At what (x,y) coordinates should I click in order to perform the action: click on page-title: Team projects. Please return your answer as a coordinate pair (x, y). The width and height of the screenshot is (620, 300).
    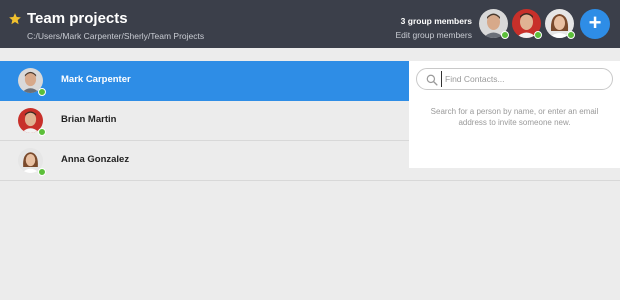
    Looking at the image, I should click on (77, 18).